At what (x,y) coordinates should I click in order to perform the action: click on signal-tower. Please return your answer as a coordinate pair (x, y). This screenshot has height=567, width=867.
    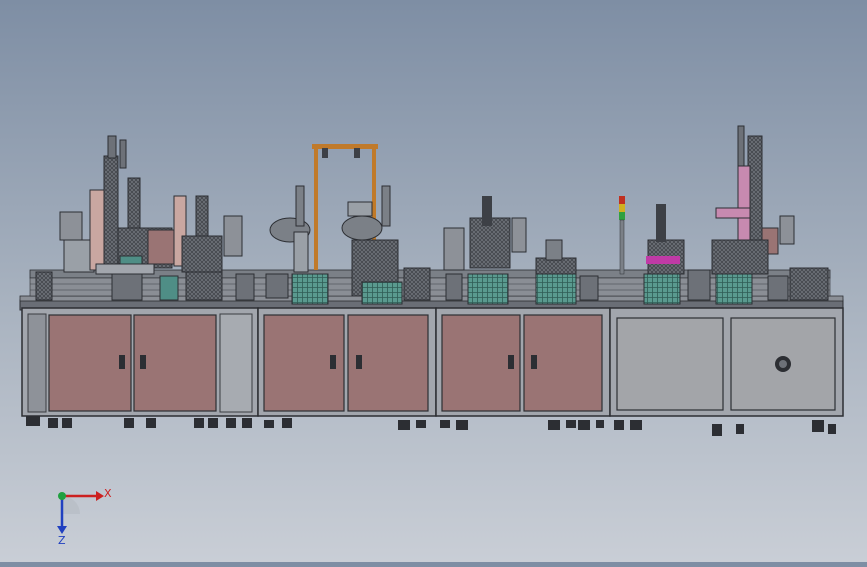
    Looking at the image, I should click on (622, 235).